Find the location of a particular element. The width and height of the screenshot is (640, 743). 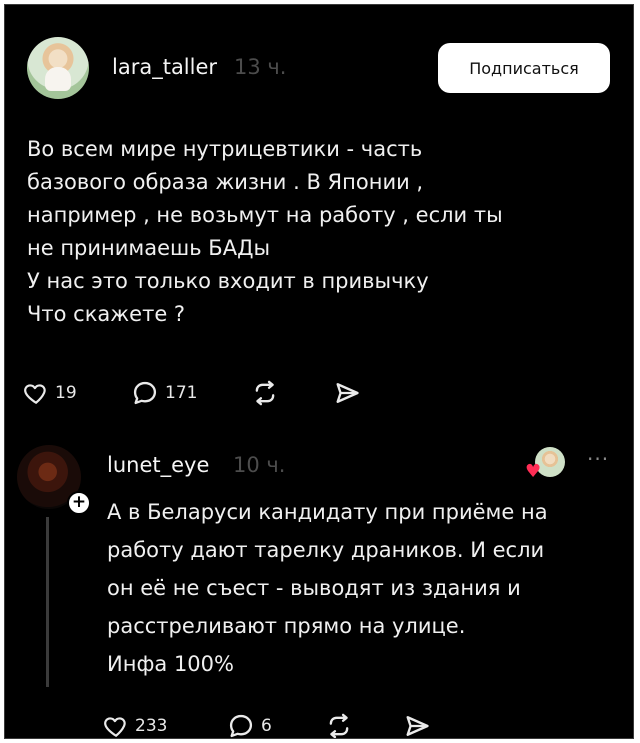

author-avatar is located at coordinates (58, 68).